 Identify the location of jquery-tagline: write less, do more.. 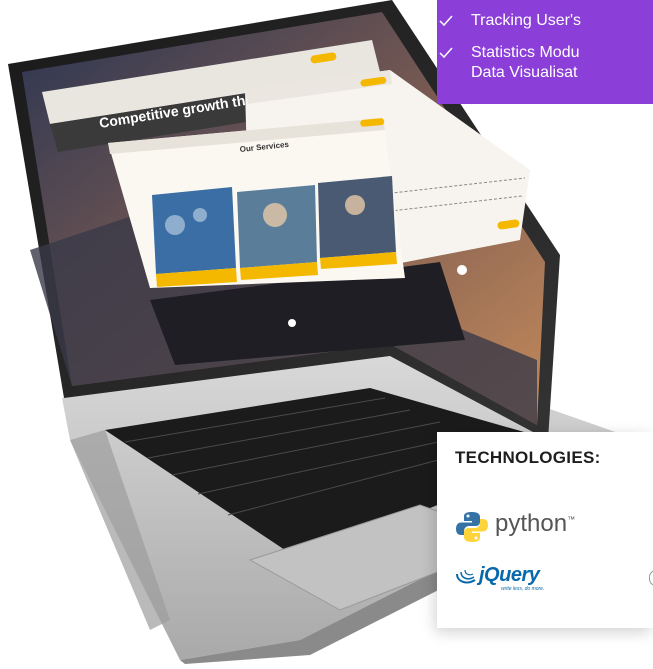
(523, 589).